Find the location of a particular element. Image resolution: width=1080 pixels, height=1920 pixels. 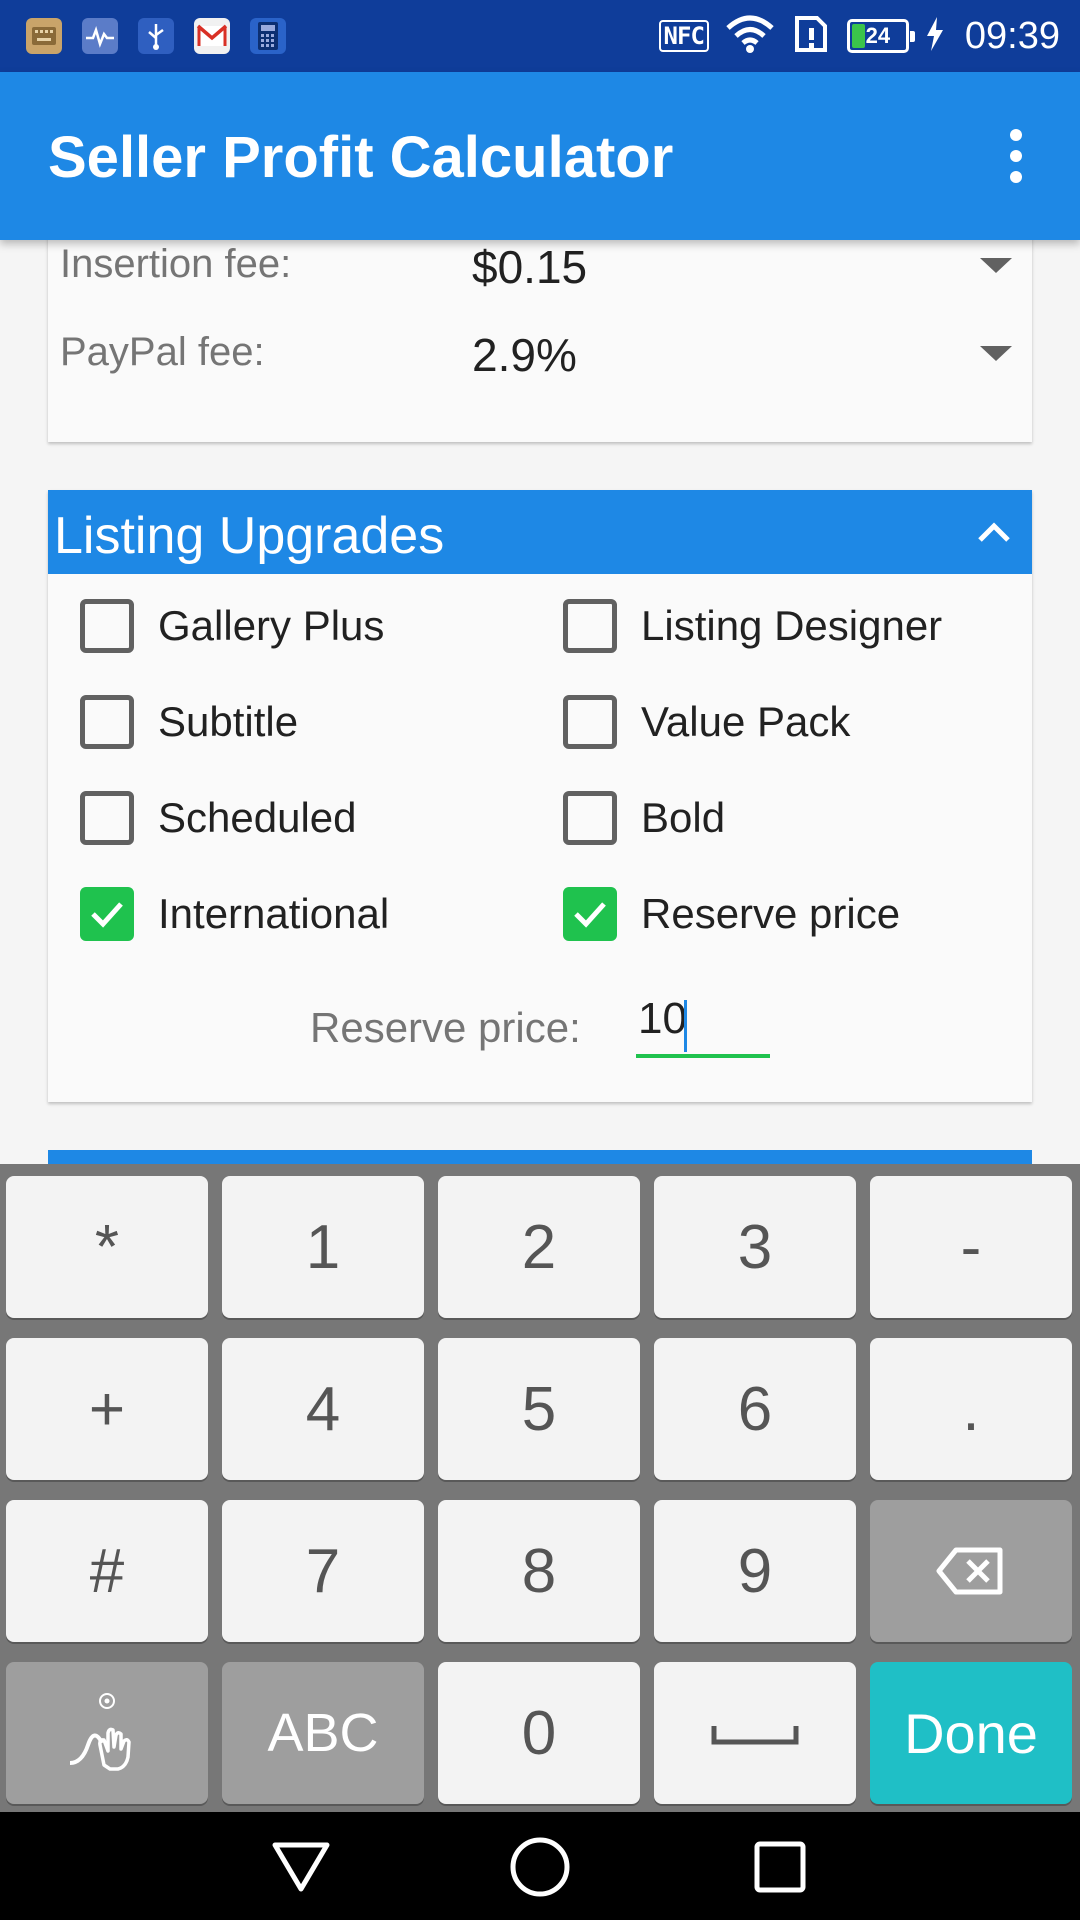

gmail-icon is located at coordinates (212, 36).